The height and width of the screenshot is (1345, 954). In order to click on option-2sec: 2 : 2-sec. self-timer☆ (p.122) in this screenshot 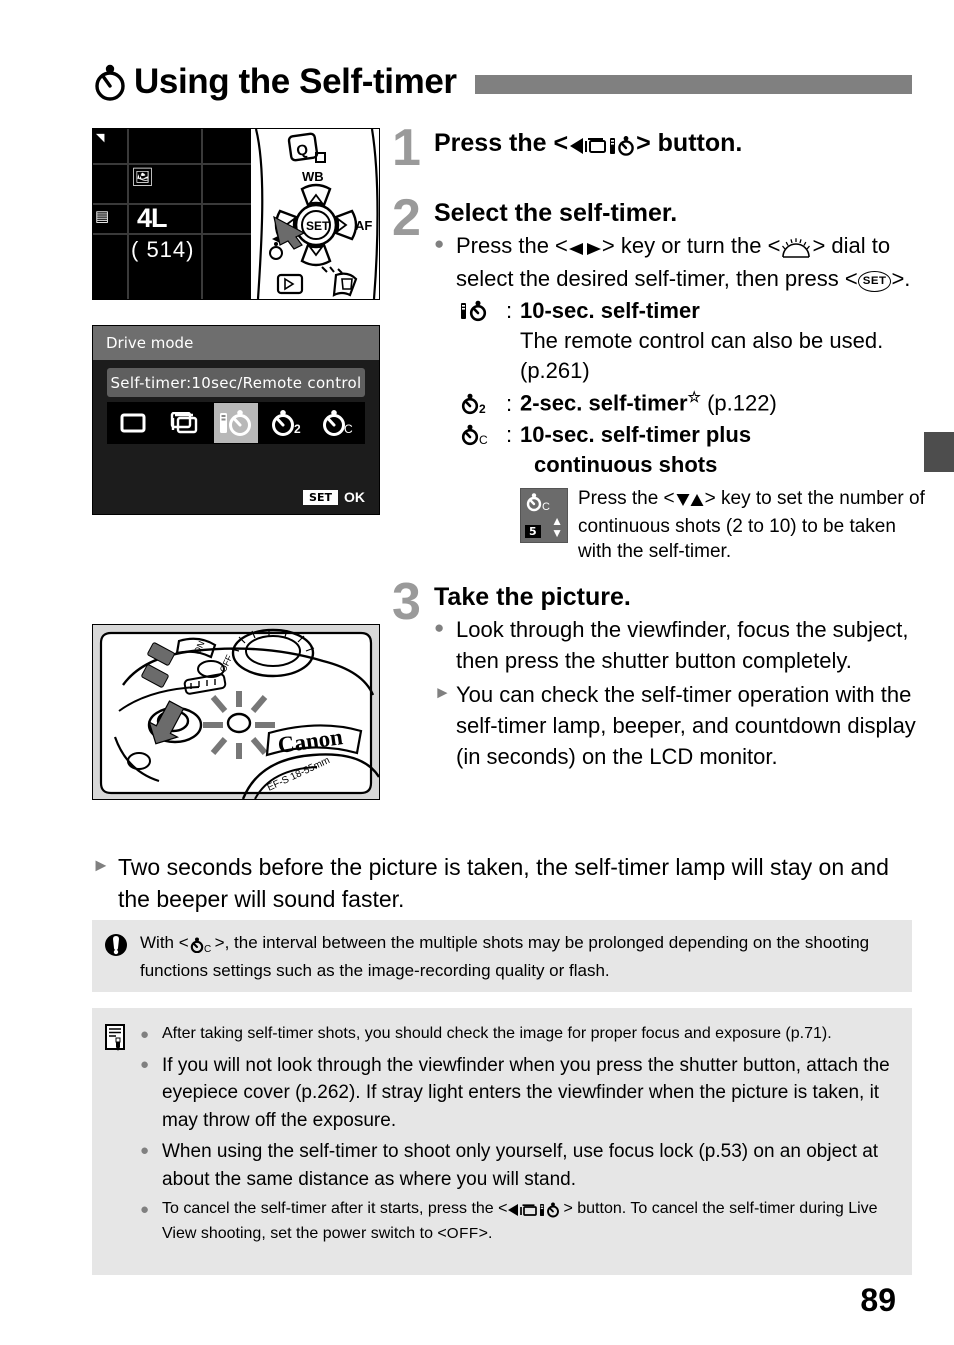, I will do `click(696, 403)`.